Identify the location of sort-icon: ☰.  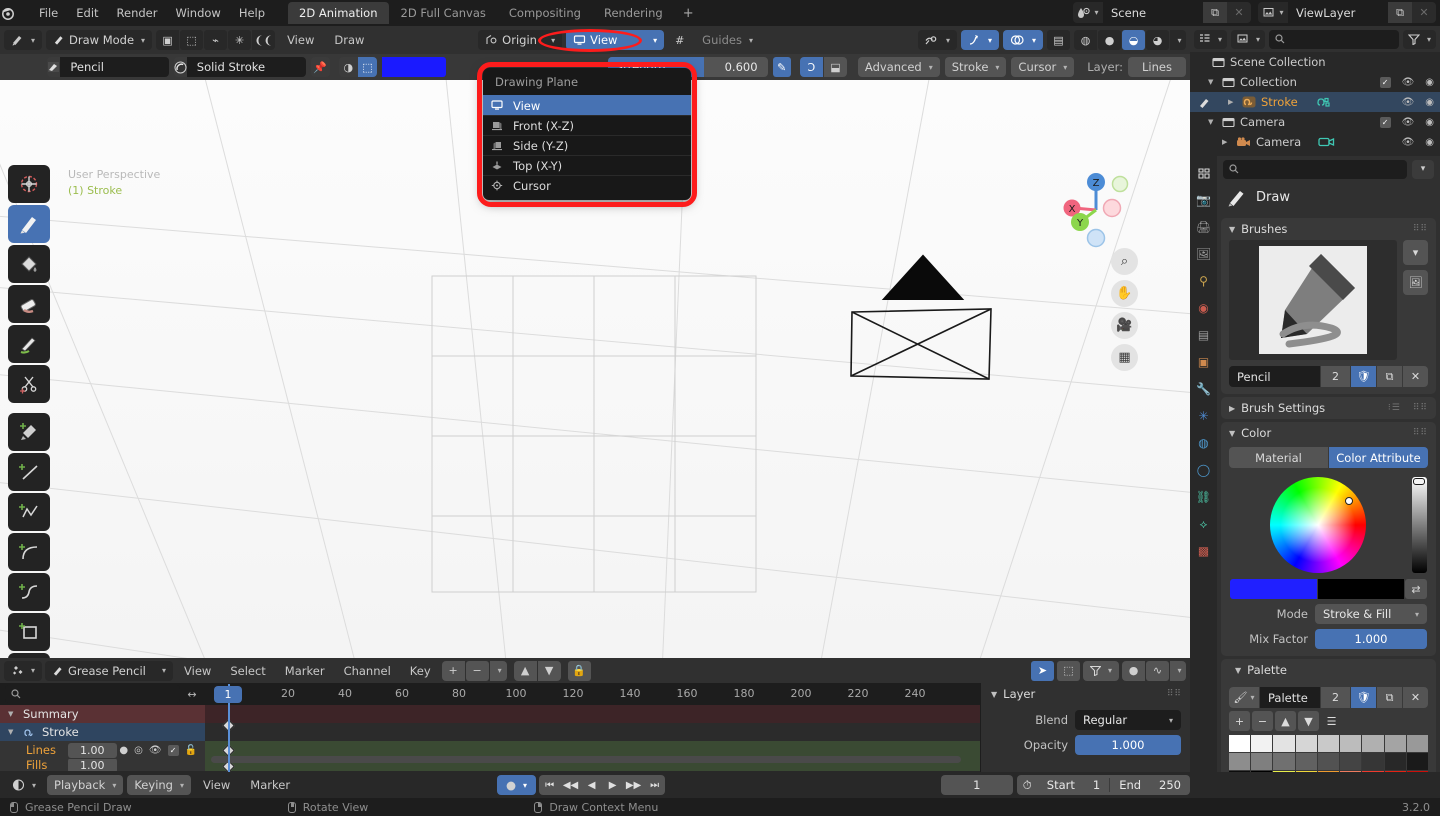
(1331, 721).